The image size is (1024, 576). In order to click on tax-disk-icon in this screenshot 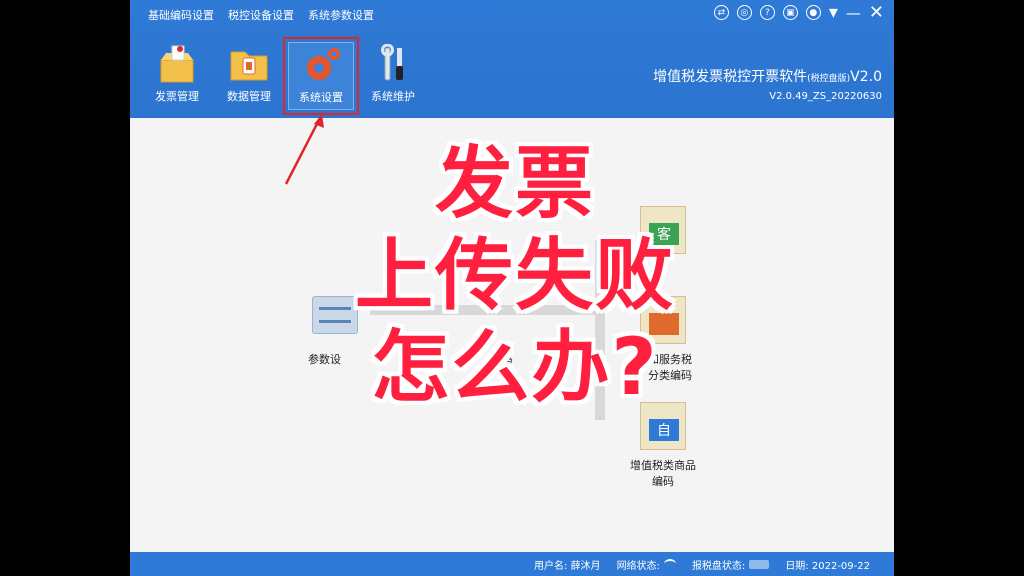, I will do `click(759, 564)`.